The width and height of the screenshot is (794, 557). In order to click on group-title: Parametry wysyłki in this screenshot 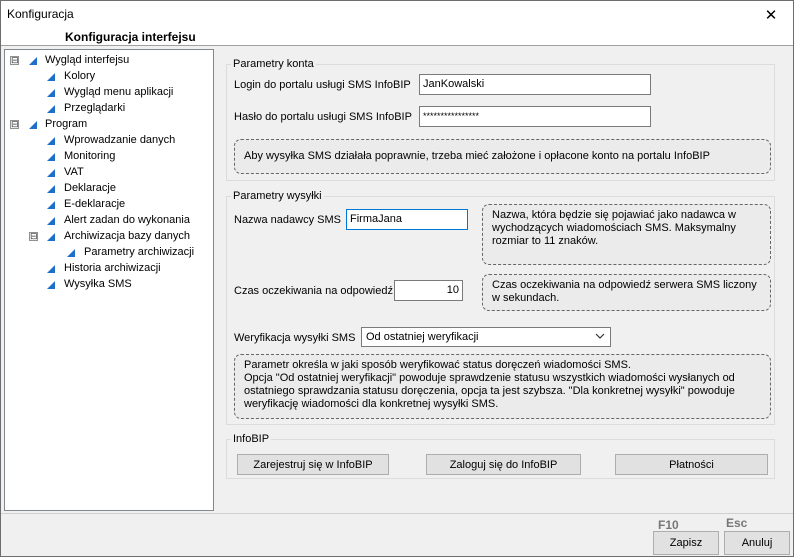, I will do `click(277, 196)`.